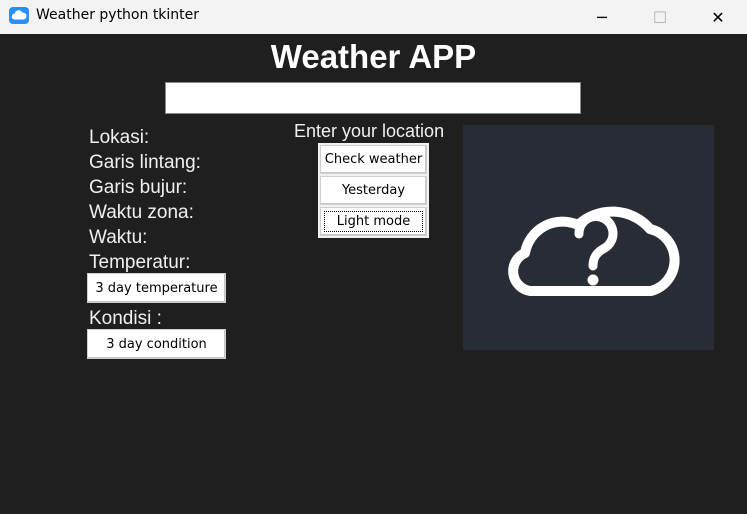  I want to click on window-title: Weather python tkinter, so click(118, 15).